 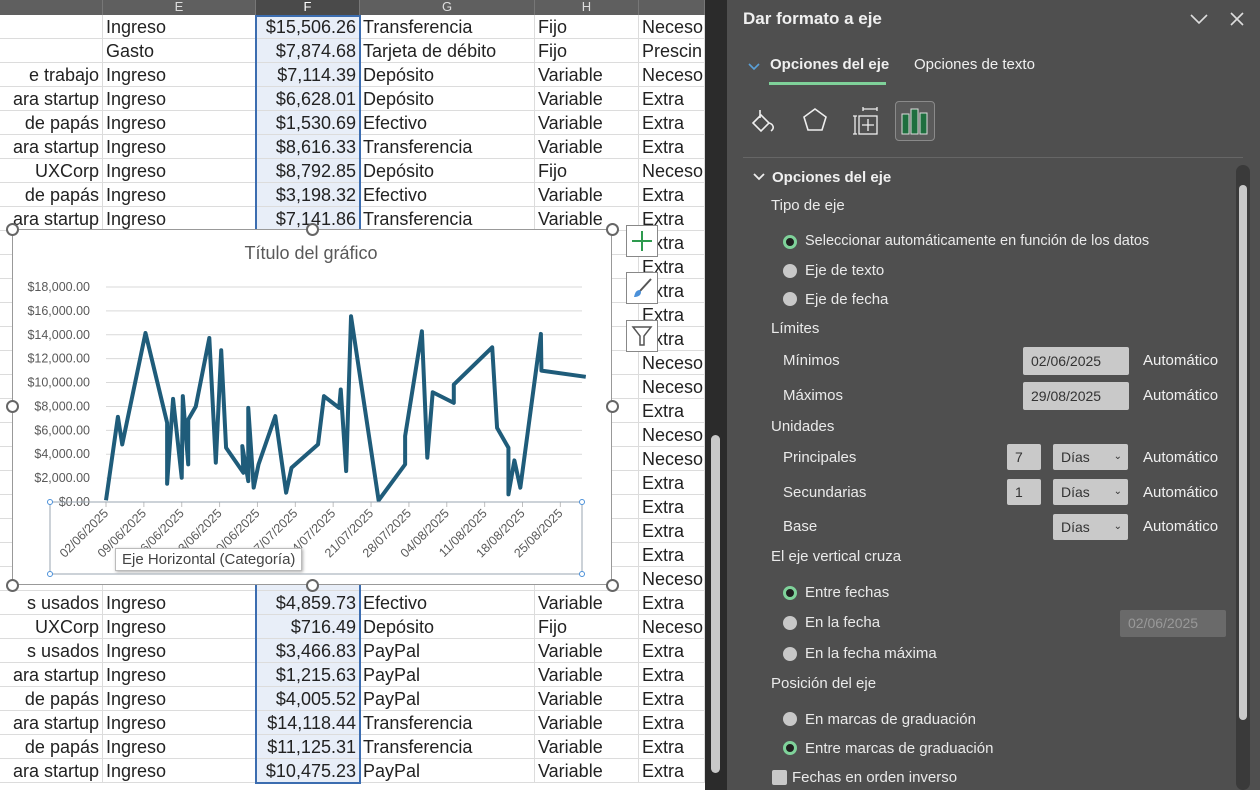 I want to click on crosses-date-input: 02/06/2025, so click(x=1173, y=623).